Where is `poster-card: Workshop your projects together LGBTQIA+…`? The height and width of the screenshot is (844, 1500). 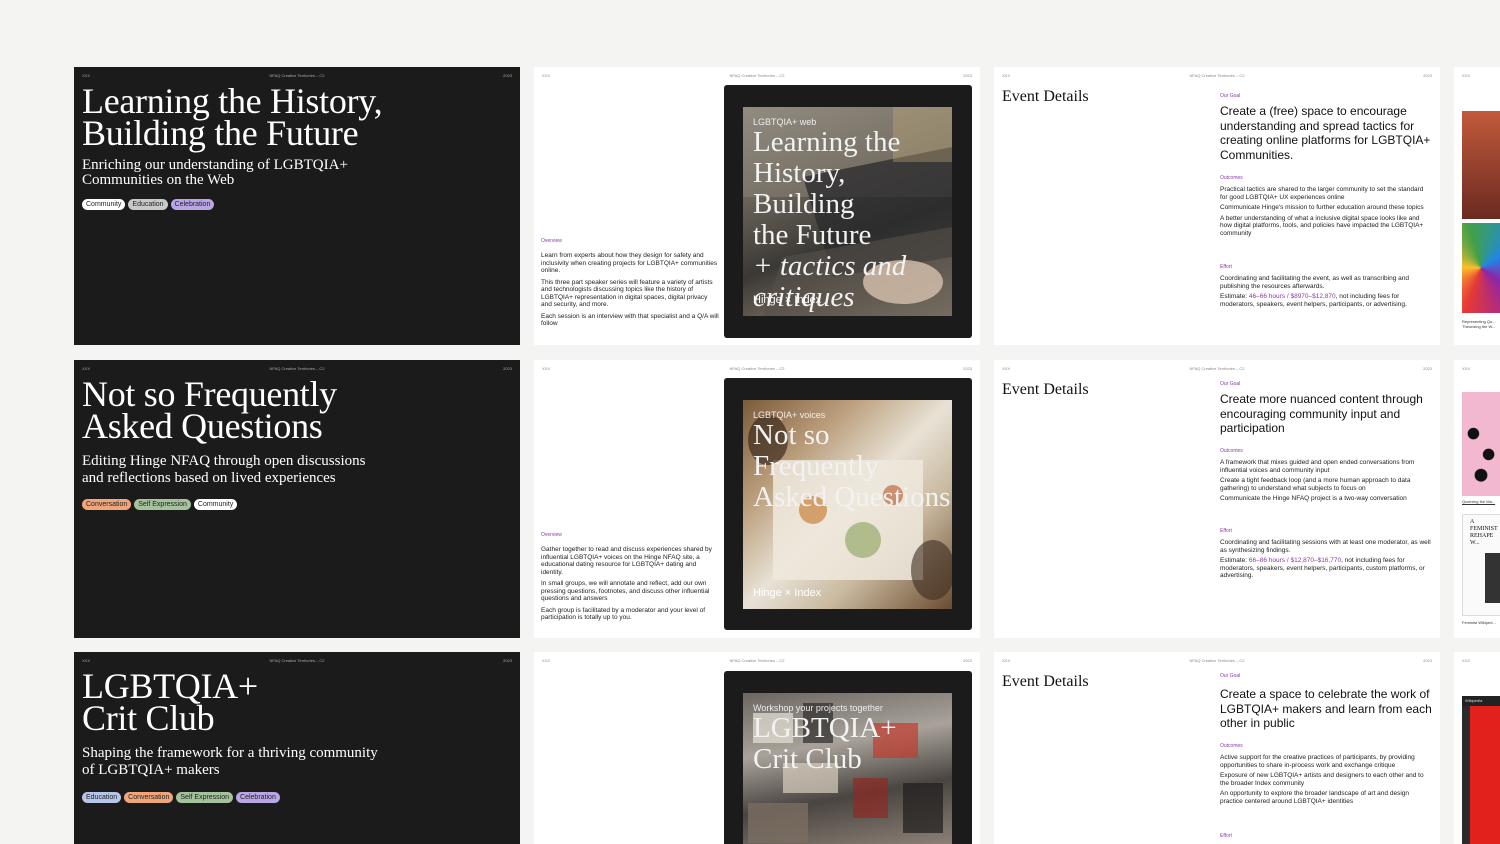
poster-card: Workshop your projects together LGBTQIA+… is located at coordinates (848, 757).